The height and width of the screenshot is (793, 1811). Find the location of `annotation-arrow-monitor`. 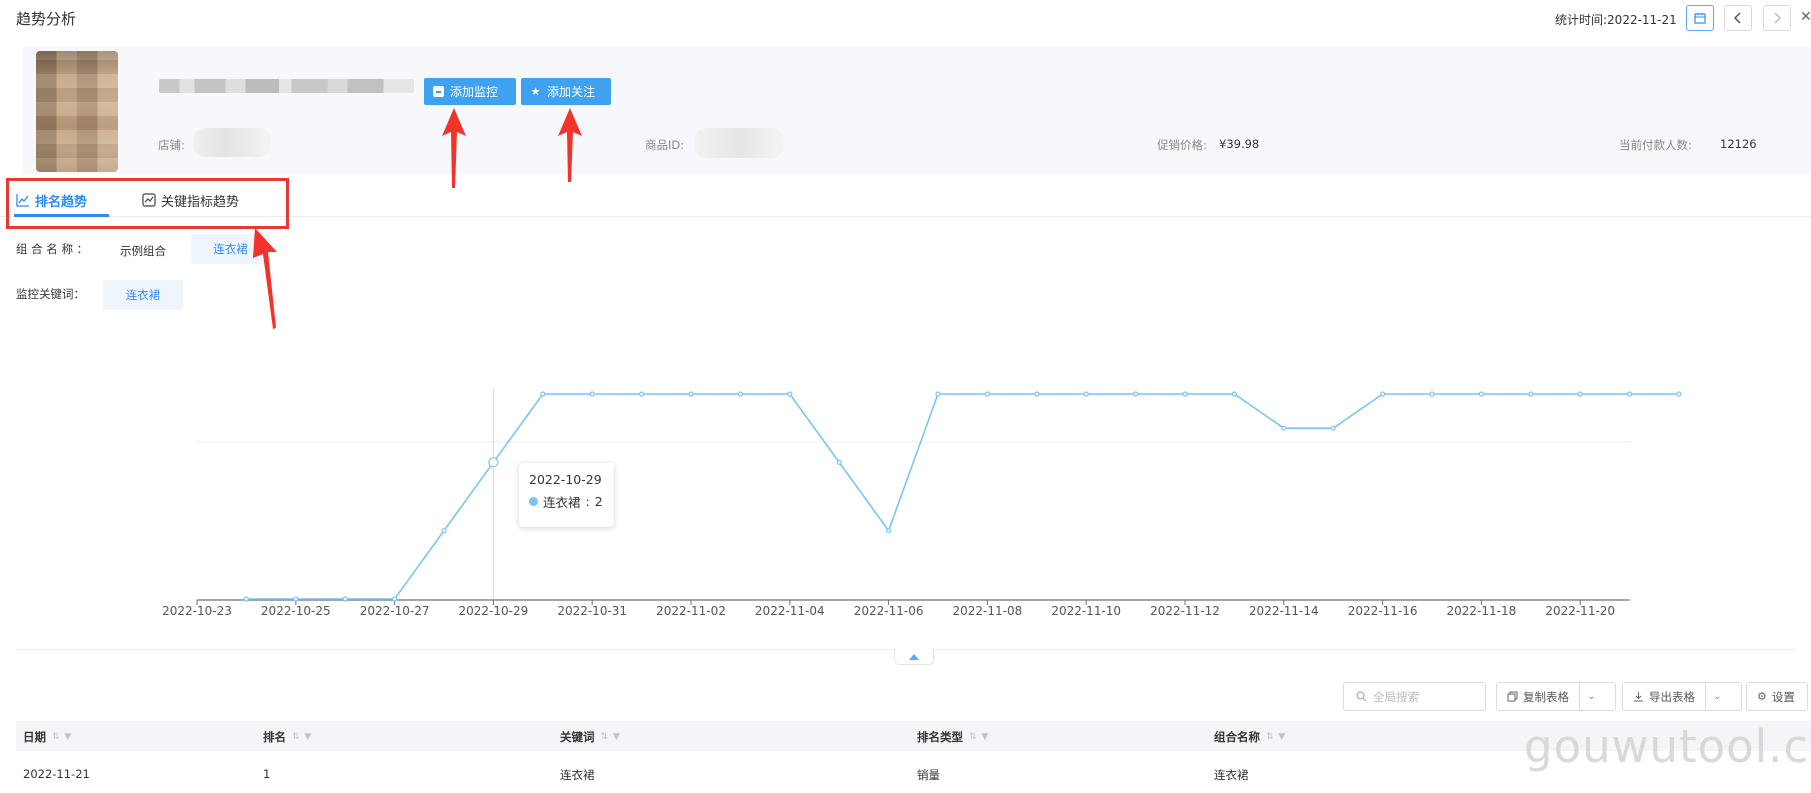

annotation-arrow-monitor is located at coordinates (454, 148).